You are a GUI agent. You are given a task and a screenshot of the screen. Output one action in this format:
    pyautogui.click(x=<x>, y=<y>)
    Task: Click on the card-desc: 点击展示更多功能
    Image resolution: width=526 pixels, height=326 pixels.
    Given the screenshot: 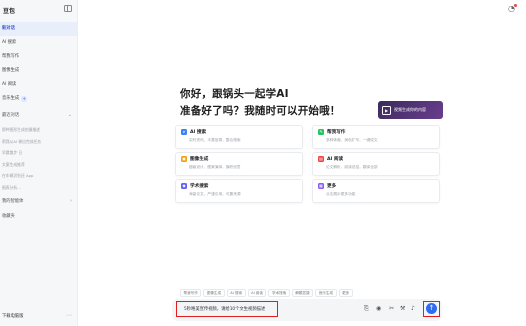 What is the action you would take?
    pyautogui.click(x=341, y=194)
    